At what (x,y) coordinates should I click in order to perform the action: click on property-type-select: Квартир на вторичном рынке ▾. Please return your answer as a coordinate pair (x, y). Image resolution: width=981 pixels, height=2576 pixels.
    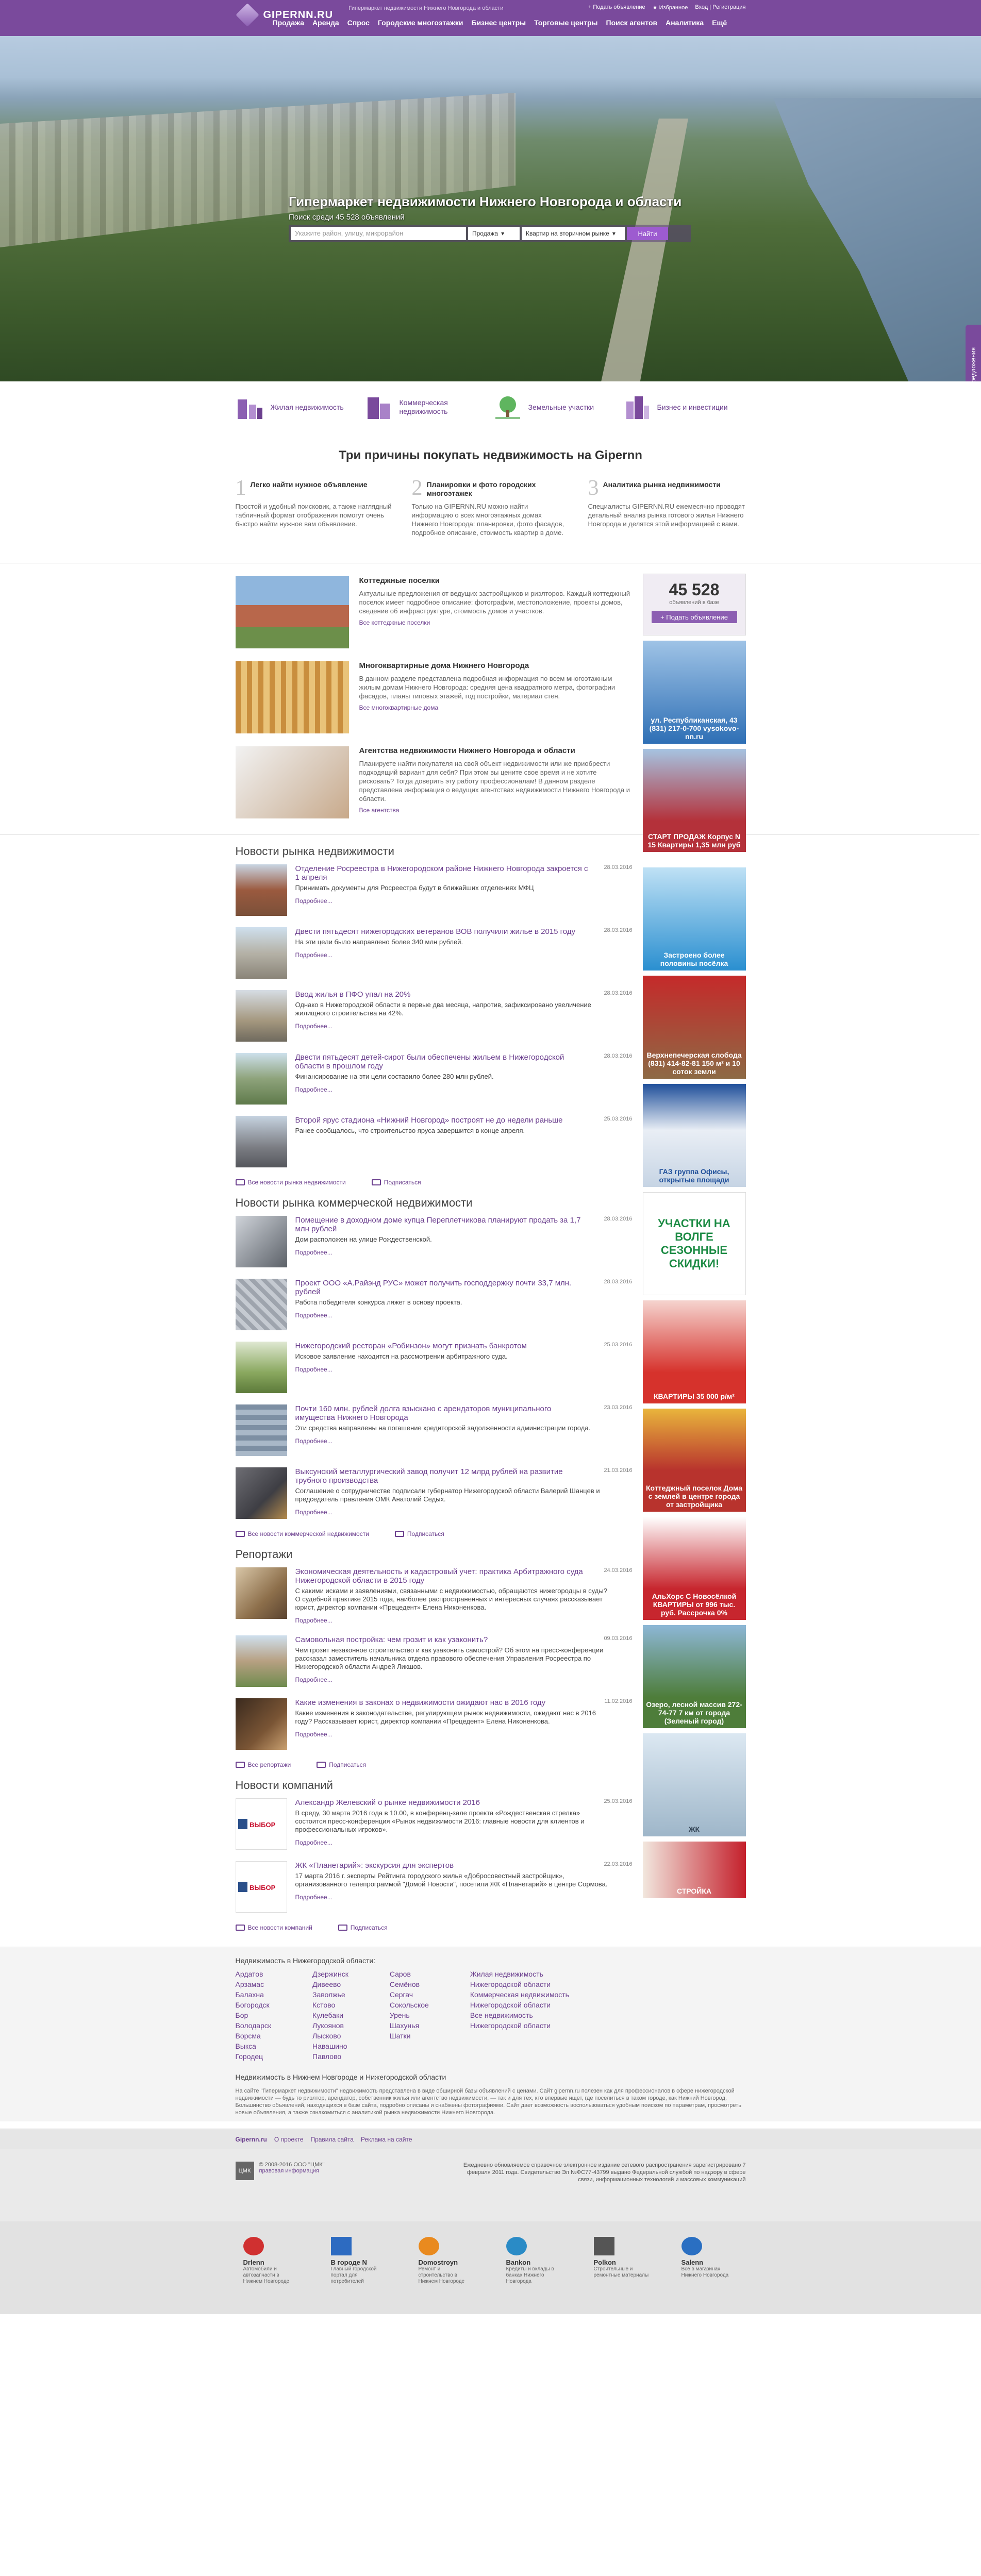
    Looking at the image, I should click on (573, 233).